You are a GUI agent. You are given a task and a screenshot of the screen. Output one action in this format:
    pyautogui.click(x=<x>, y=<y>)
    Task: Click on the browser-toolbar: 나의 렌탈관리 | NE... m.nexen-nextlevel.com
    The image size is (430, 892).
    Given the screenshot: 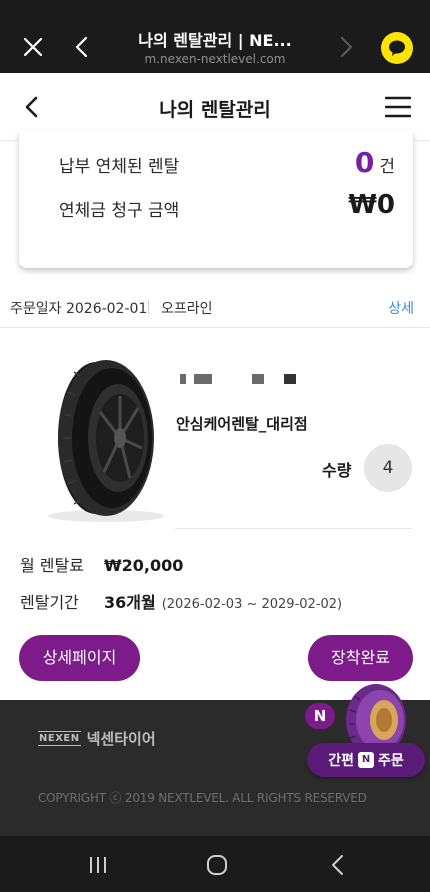 What is the action you would take?
    pyautogui.click(x=215, y=36)
    